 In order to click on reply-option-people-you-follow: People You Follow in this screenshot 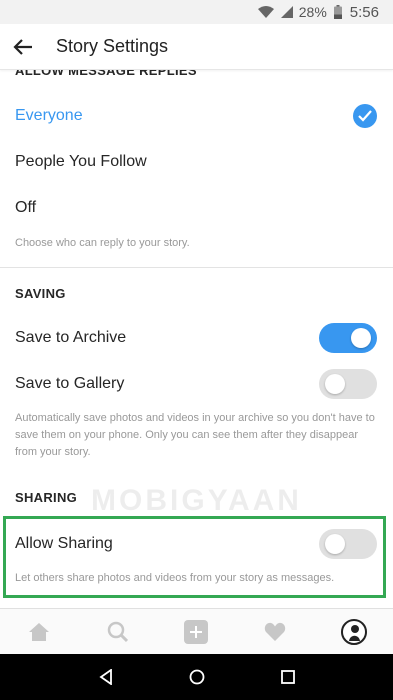, I will do `click(196, 162)`.